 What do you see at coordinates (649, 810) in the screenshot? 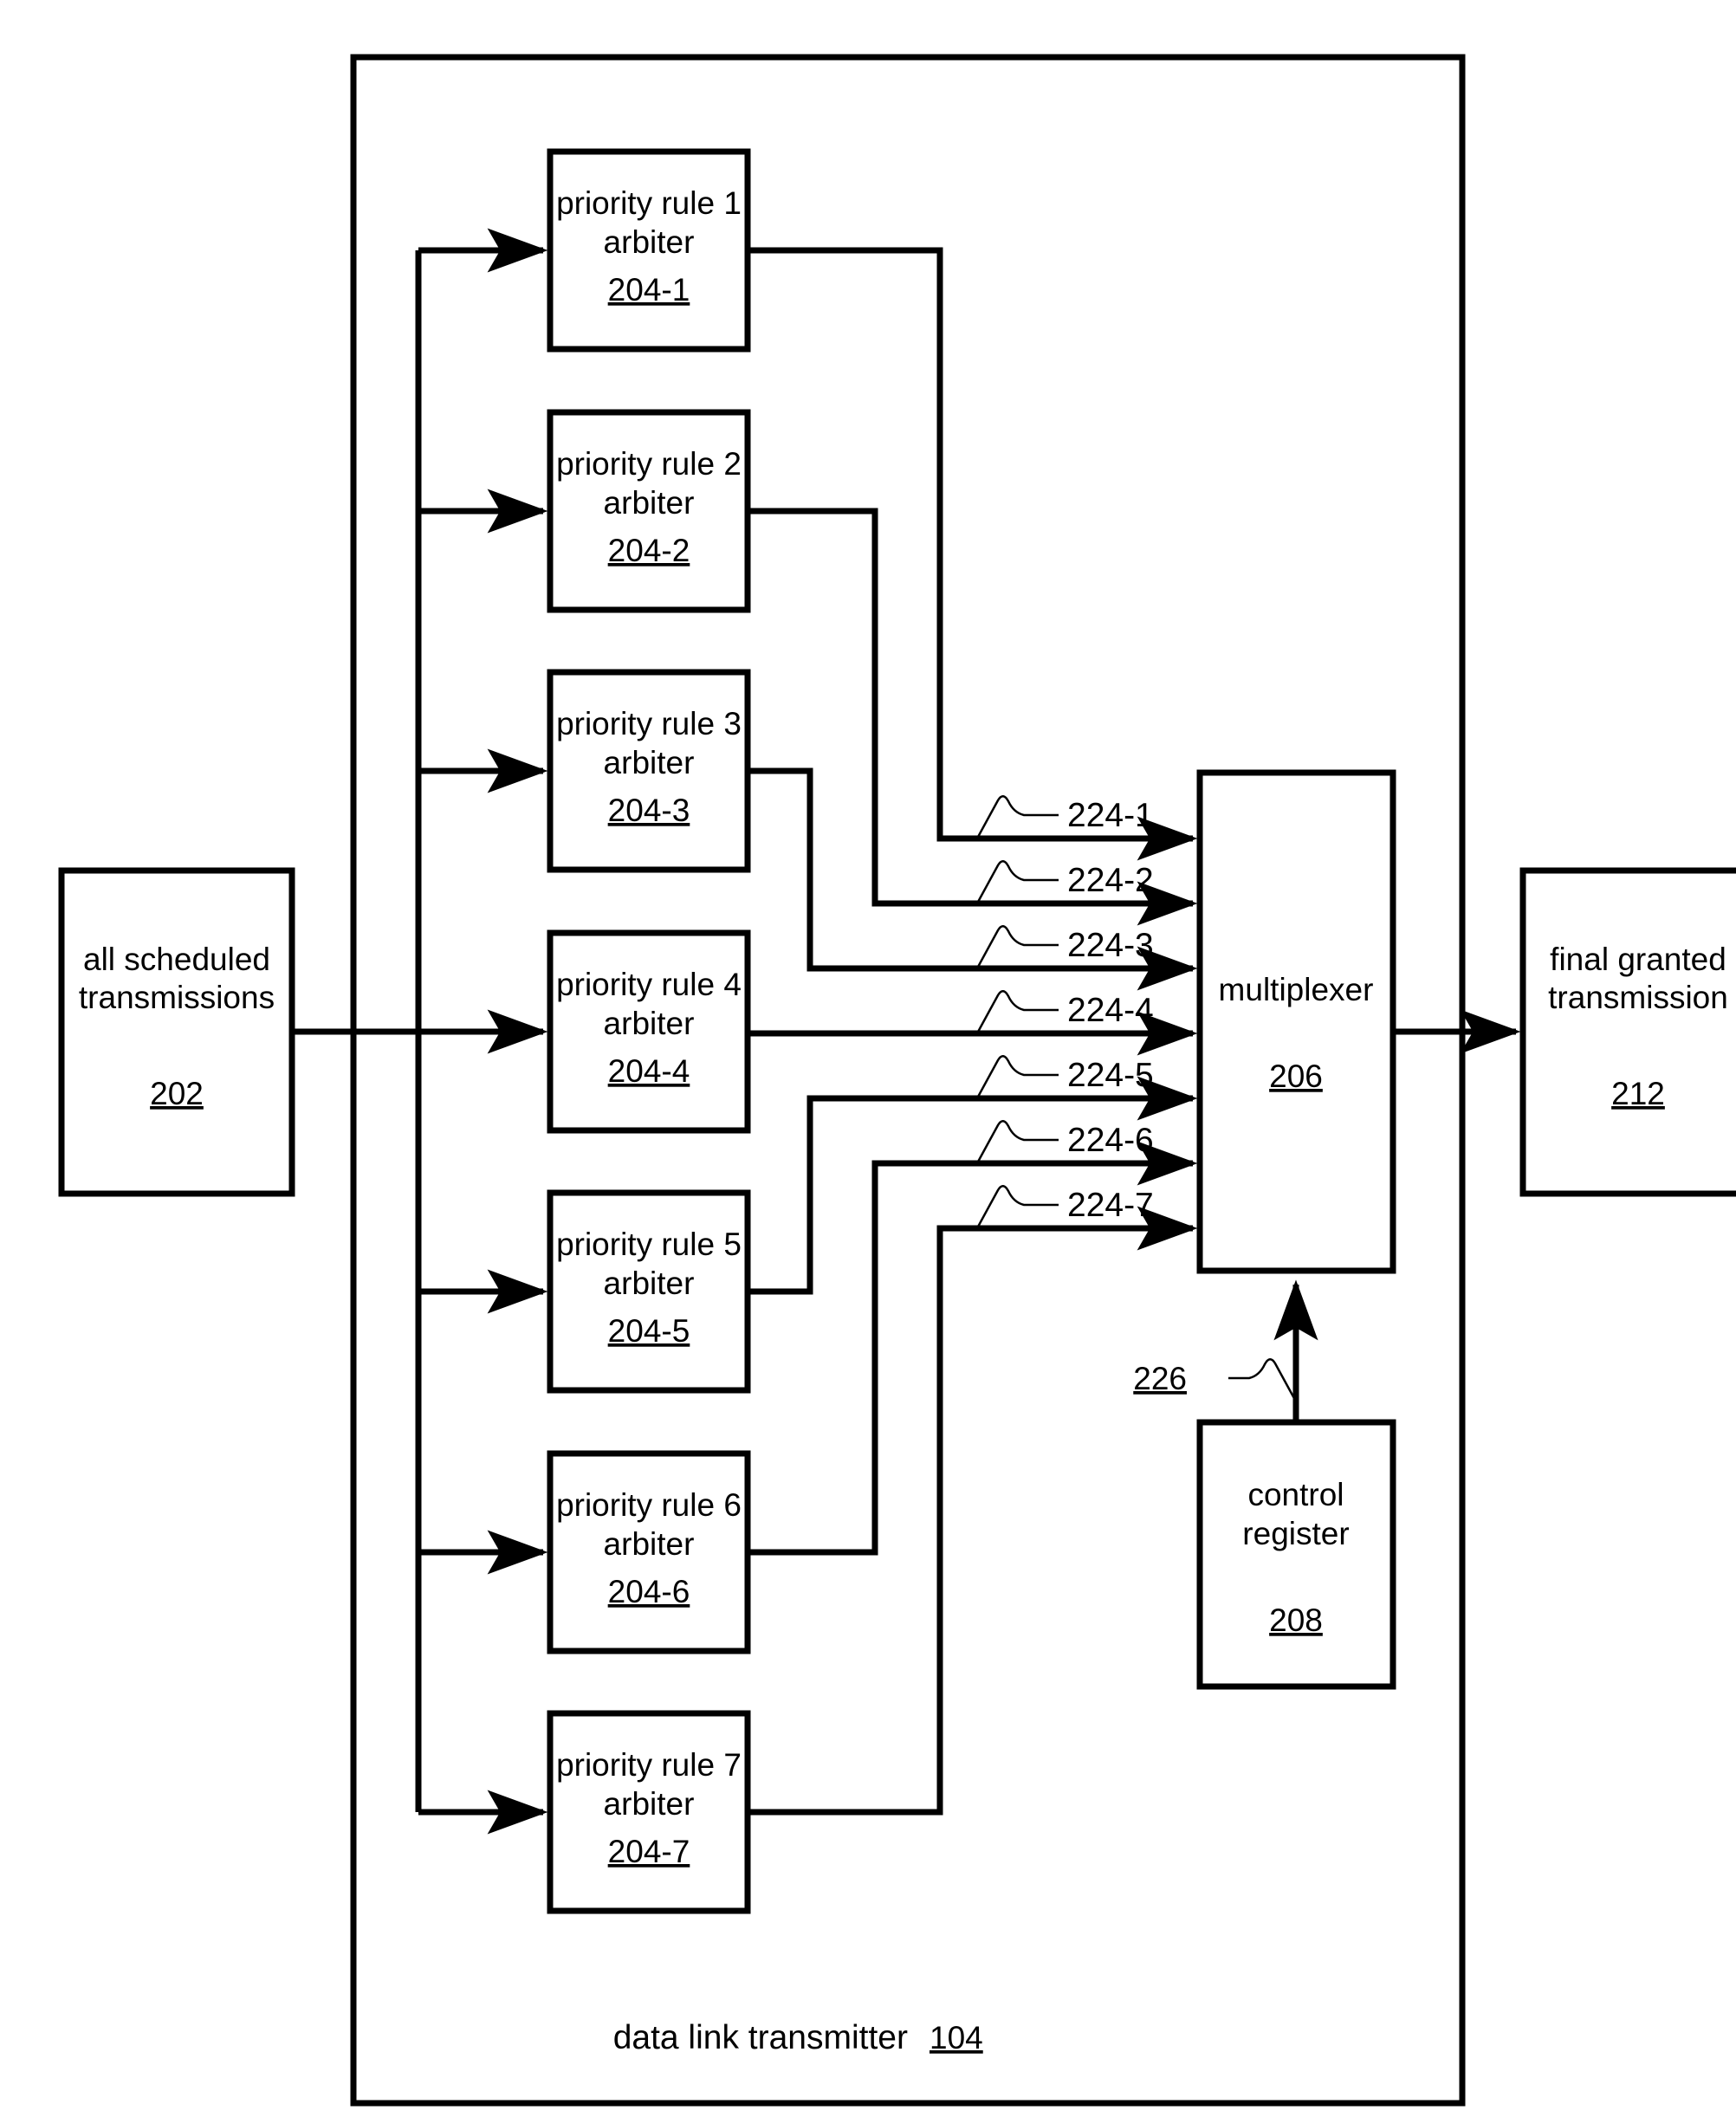
I see `arbiter-3-ref: 204-3` at bounding box center [649, 810].